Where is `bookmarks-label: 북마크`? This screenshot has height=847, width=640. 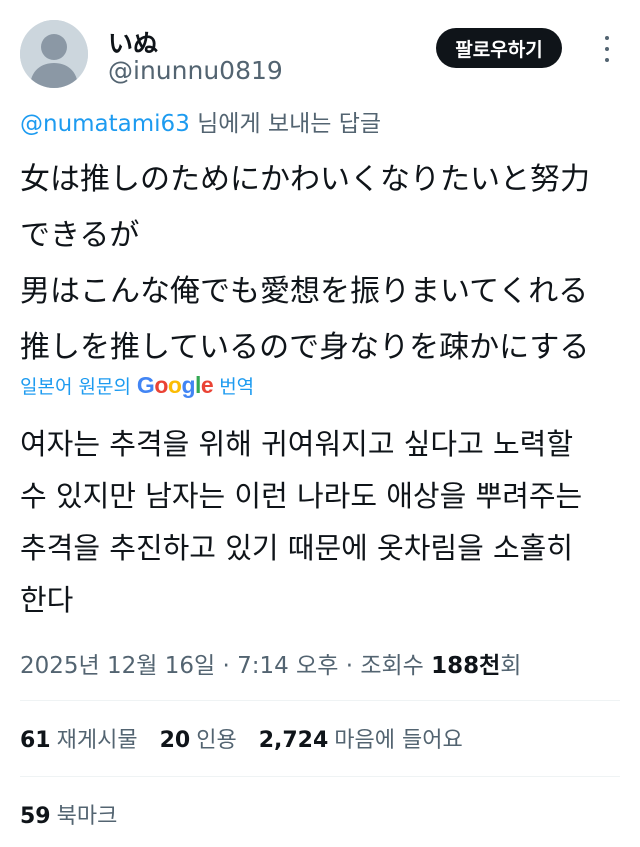
bookmarks-label: 북마크 is located at coordinates (87, 816).